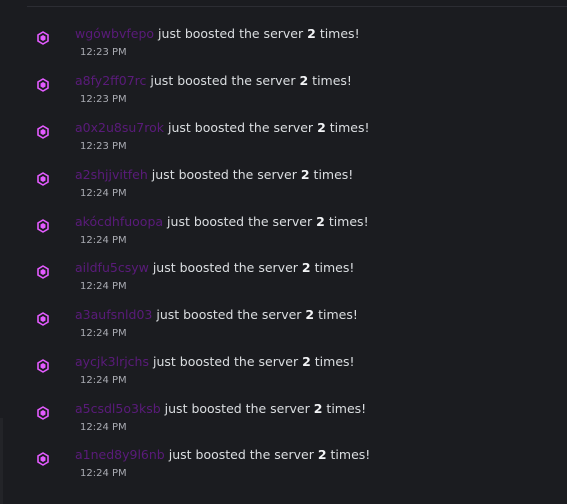 The image size is (567, 504). What do you see at coordinates (112, 361) in the screenshot?
I see `username: aycjk3lrjchs` at bounding box center [112, 361].